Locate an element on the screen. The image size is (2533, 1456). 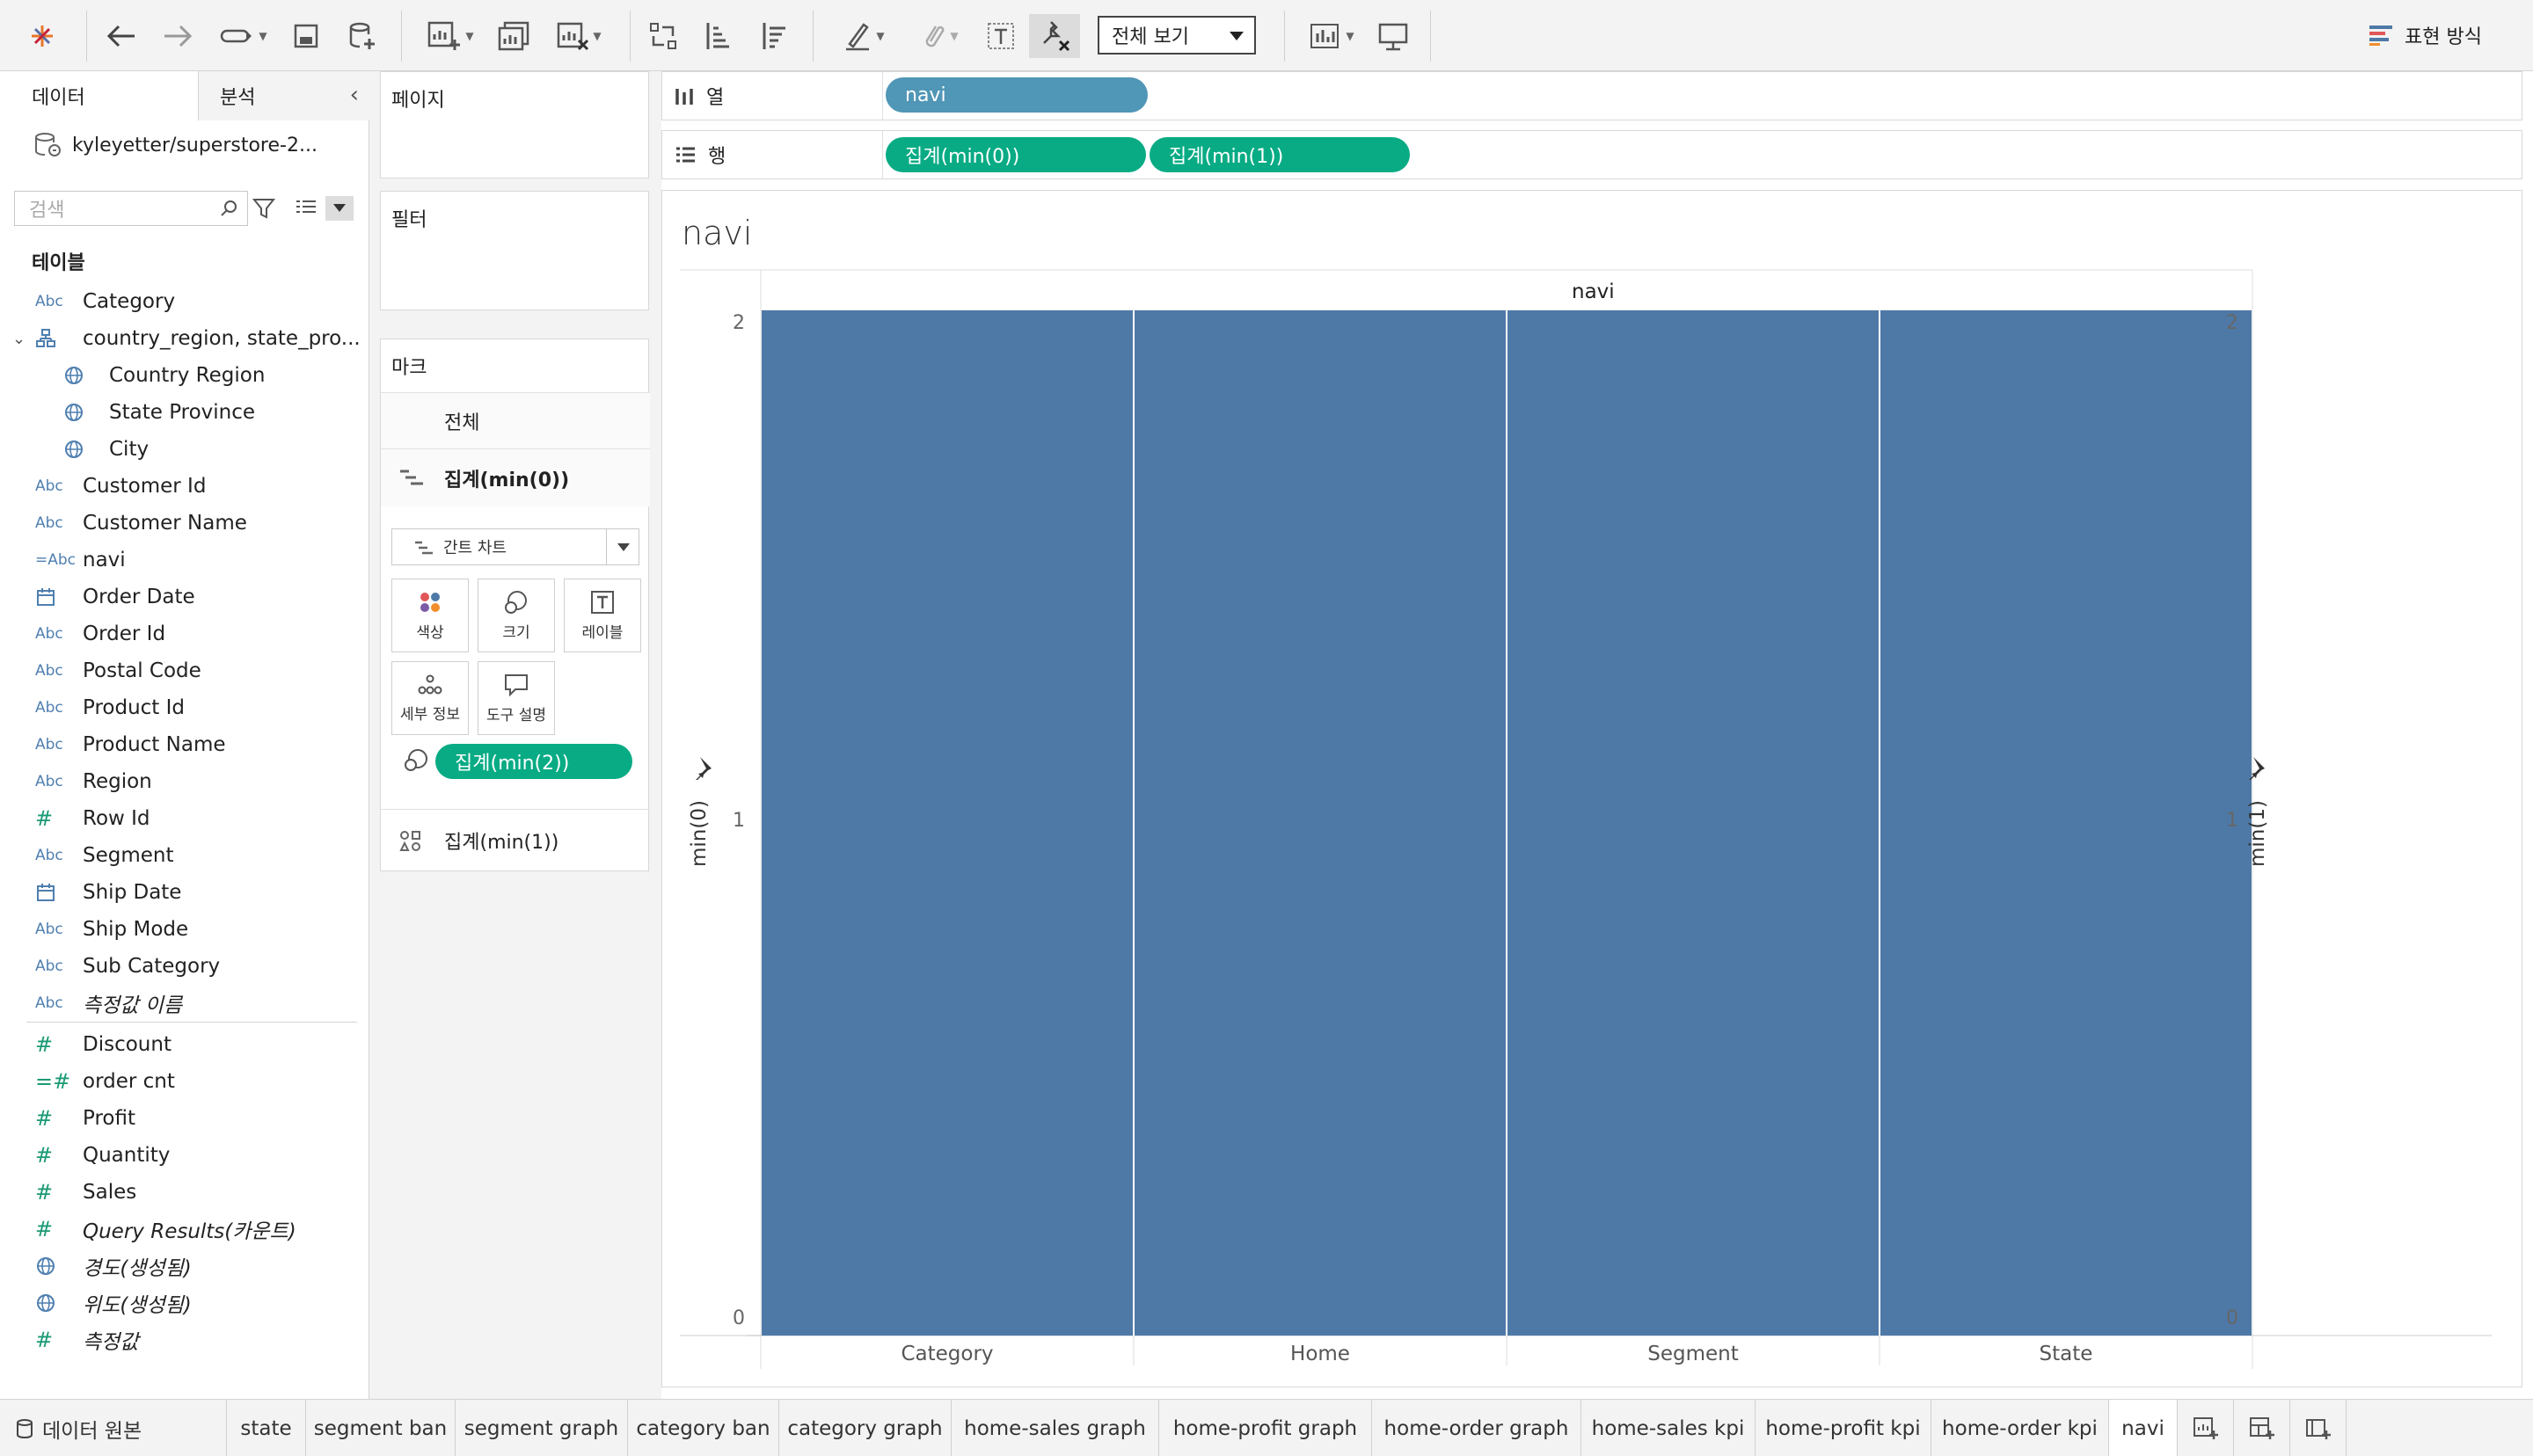
sheet-tab-segment-ban: segment ban is located at coordinates (381, 1428).